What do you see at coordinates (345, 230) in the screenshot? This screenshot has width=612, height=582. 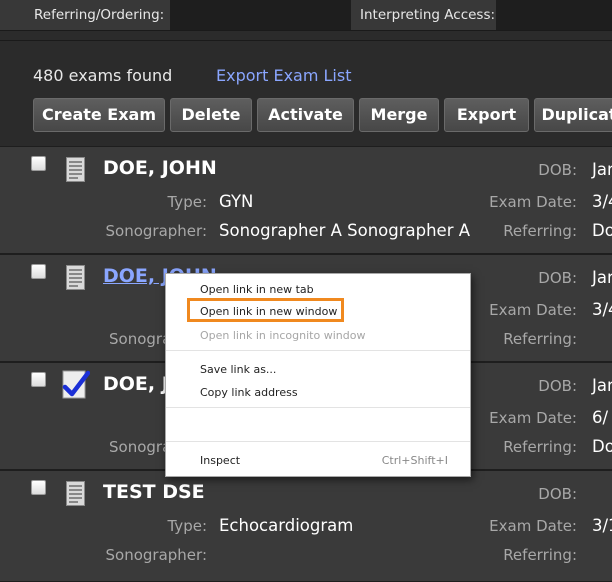 I see `sonographer-value: Sonographer A Sonographer A` at bounding box center [345, 230].